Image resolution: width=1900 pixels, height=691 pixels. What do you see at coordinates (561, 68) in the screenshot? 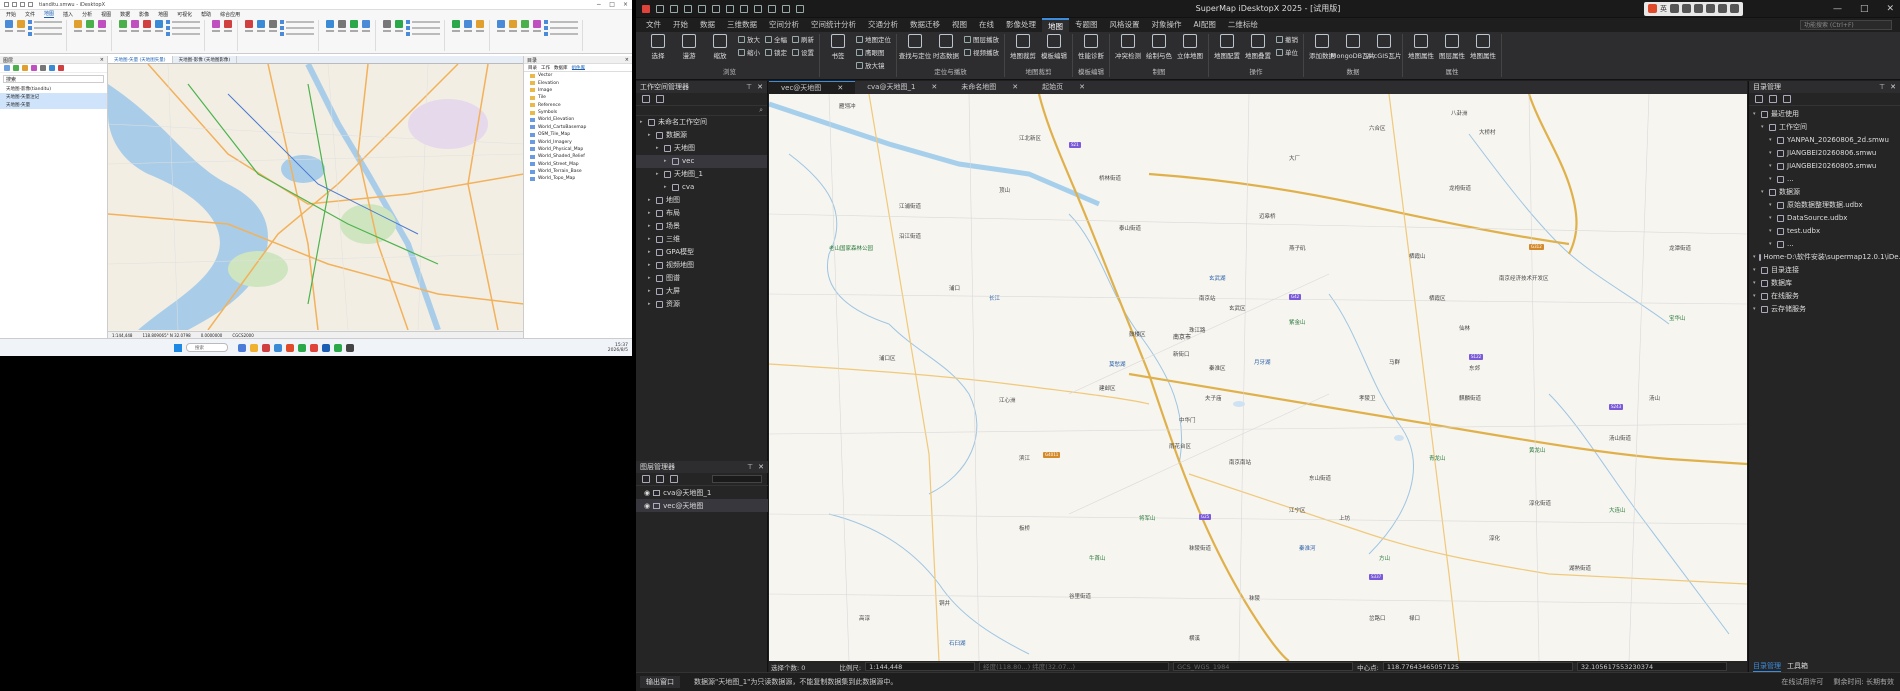
I see `catalog-tab: 数据库` at bounding box center [561, 68].